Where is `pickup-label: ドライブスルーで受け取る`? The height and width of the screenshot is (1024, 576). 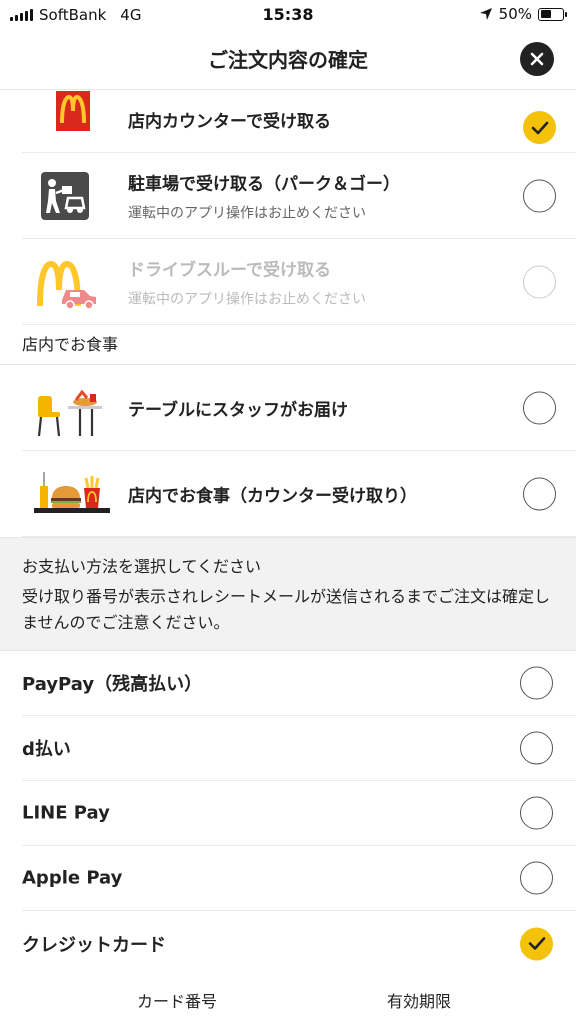
pickup-label: ドライブスルーで受け取る is located at coordinates (229, 270).